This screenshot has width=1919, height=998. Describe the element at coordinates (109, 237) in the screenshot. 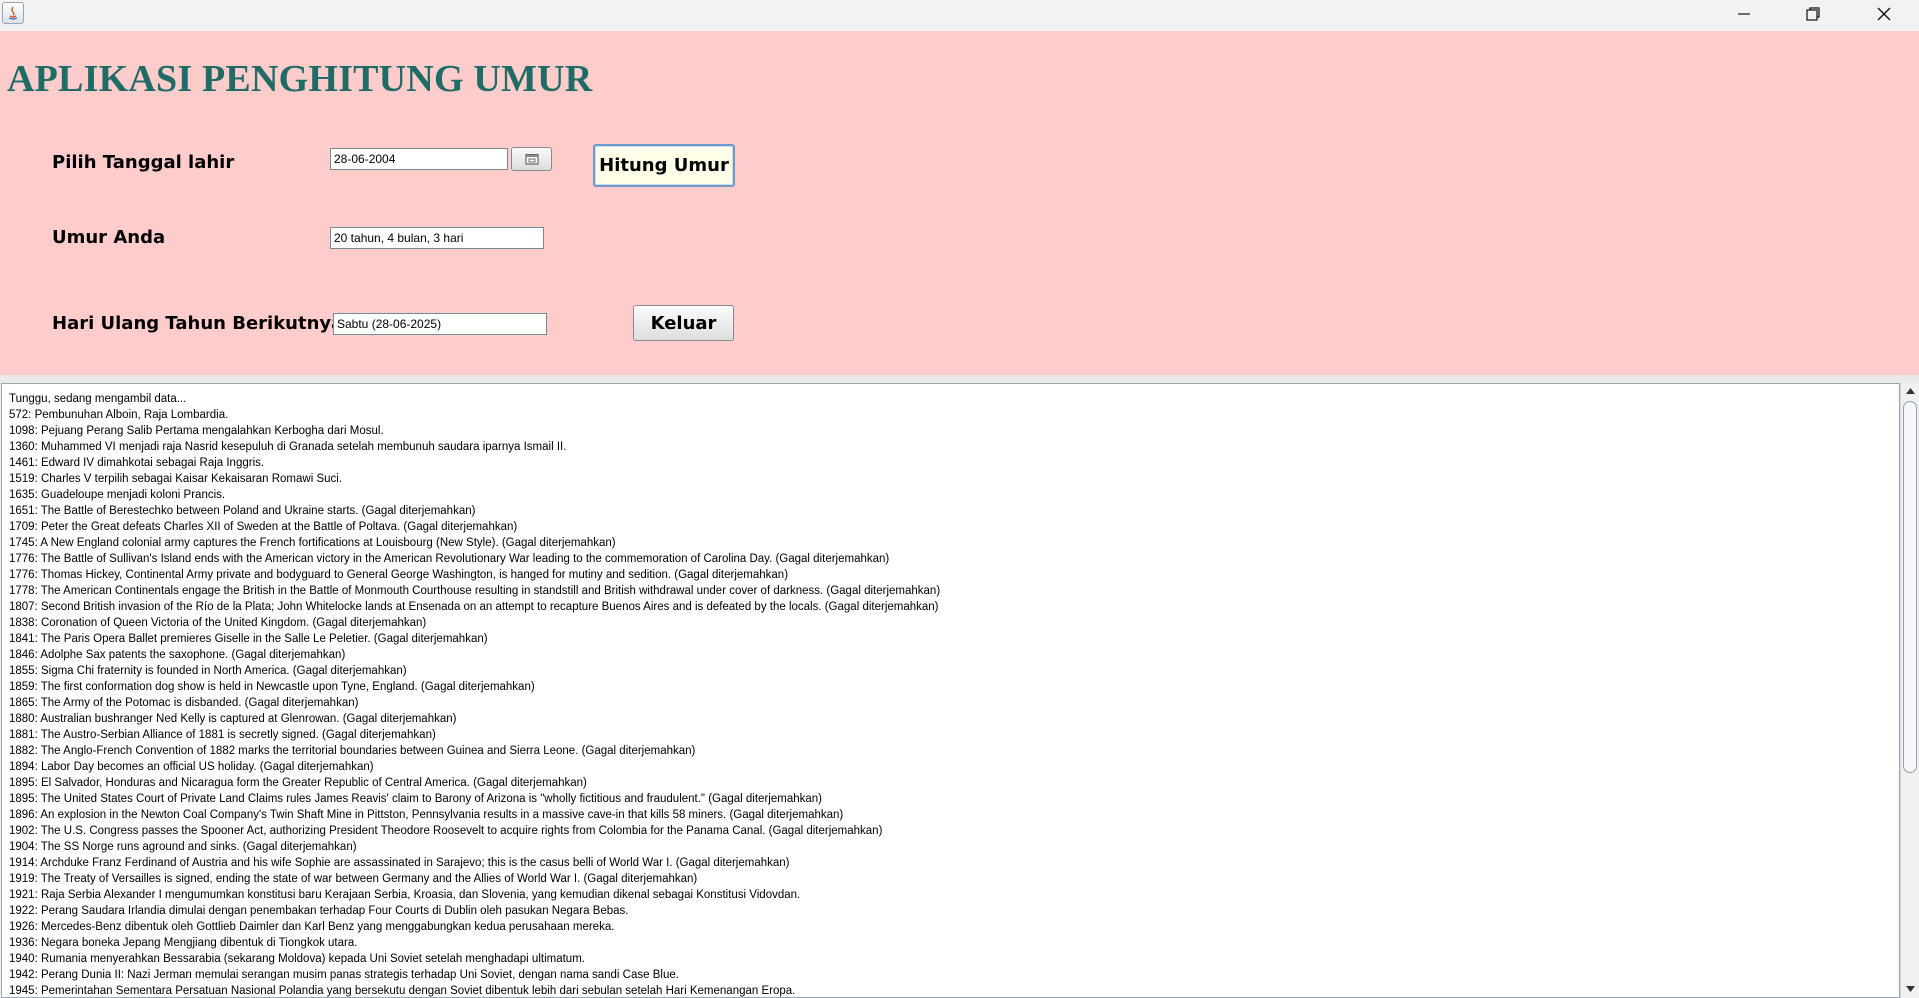

I see `age-label: Umur Anda` at that location.